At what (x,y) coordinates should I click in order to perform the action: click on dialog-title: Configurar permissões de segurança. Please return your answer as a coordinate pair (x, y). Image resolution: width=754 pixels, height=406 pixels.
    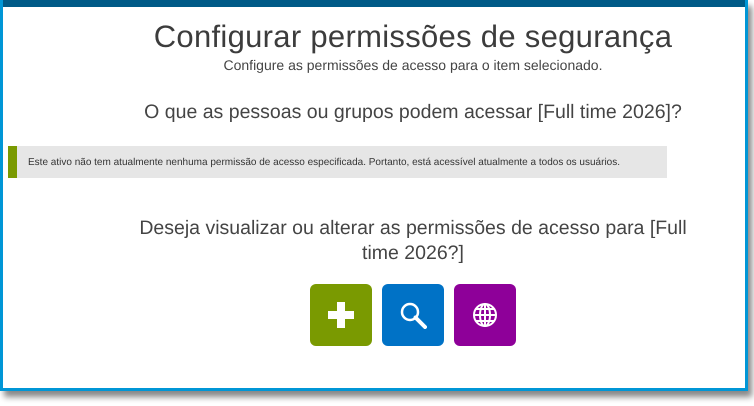
    Looking at the image, I should click on (413, 37).